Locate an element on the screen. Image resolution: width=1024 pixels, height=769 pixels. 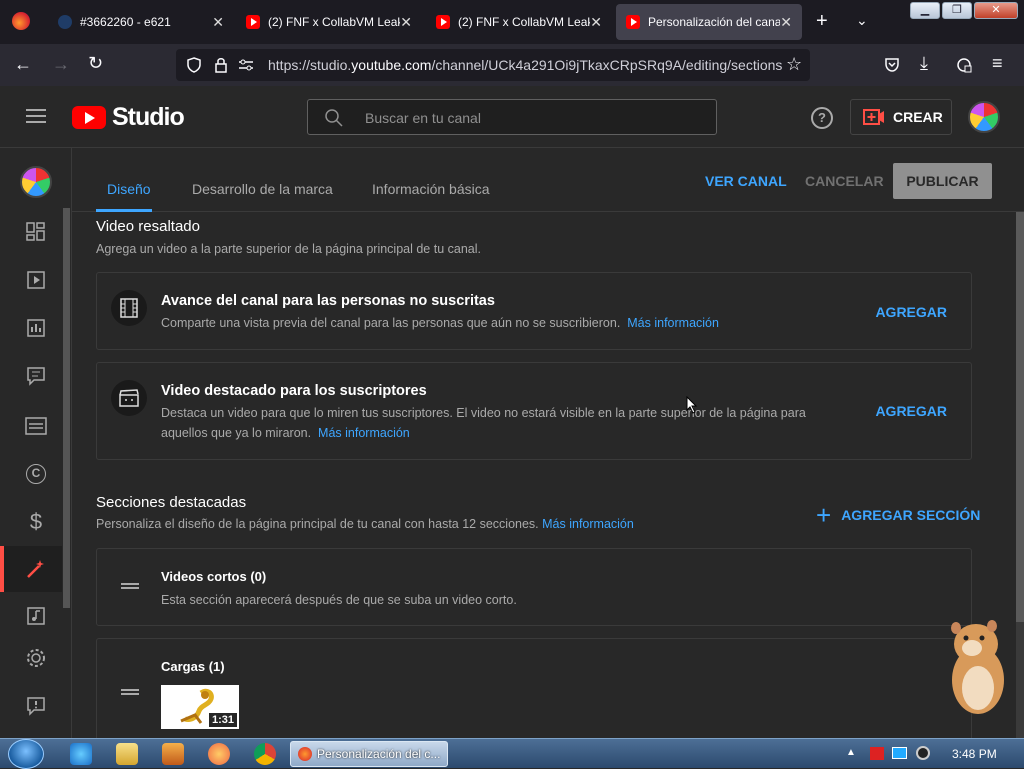
video-thumbnail: 1:31 is located at coordinates (200, 707).